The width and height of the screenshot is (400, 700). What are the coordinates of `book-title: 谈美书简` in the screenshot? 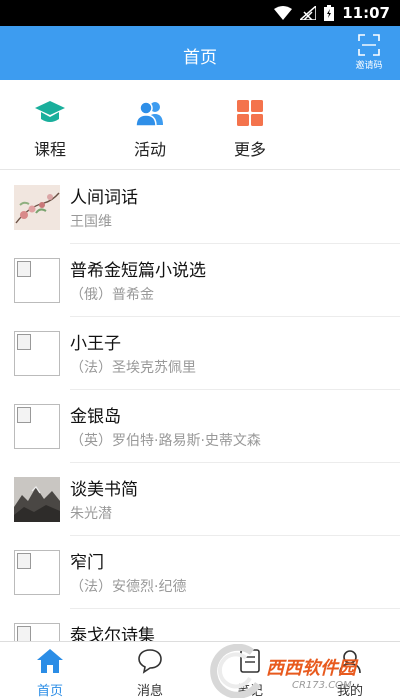 It's located at (104, 490).